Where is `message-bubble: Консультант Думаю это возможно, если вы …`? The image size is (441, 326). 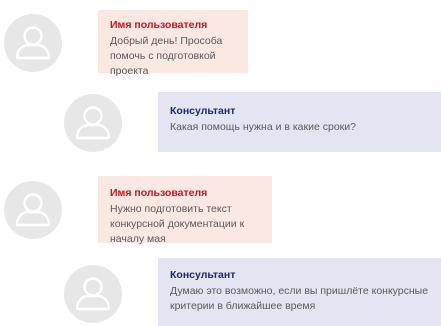
message-bubble: Консультант Думаю это возможно, если вы … is located at coordinates (299, 292).